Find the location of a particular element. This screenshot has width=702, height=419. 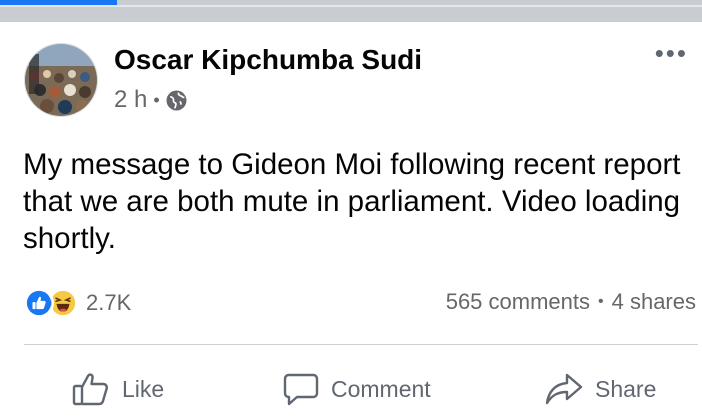

shares-count: 4 shares is located at coordinates (654, 302).